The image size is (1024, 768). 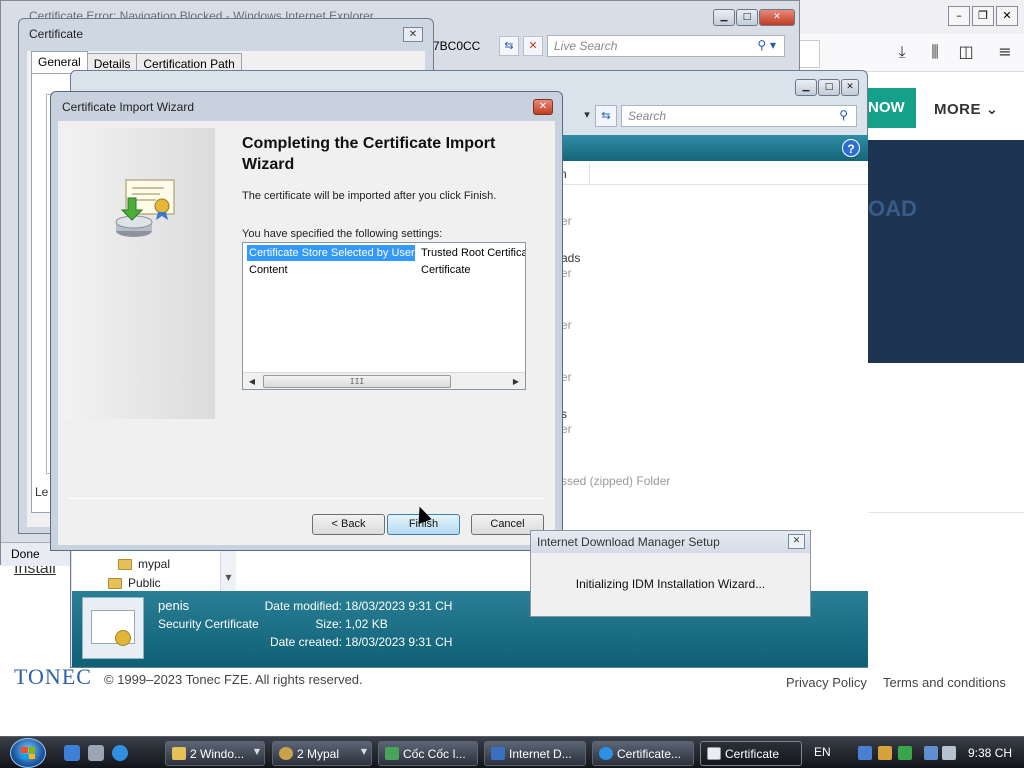 What do you see at coordinates (331, 253) in the screenshot?
I see `setting-key: Certificate Store Selected by User` at bounding box center [331, 253].